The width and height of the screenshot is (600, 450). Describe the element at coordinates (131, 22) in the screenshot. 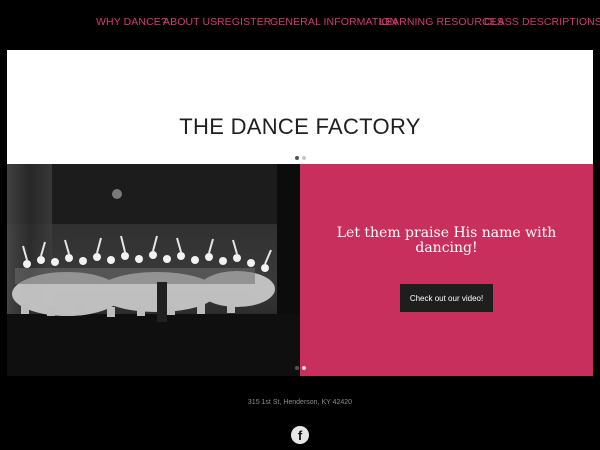

I see `nav-why-dance: WHY DANCE?` at that location.